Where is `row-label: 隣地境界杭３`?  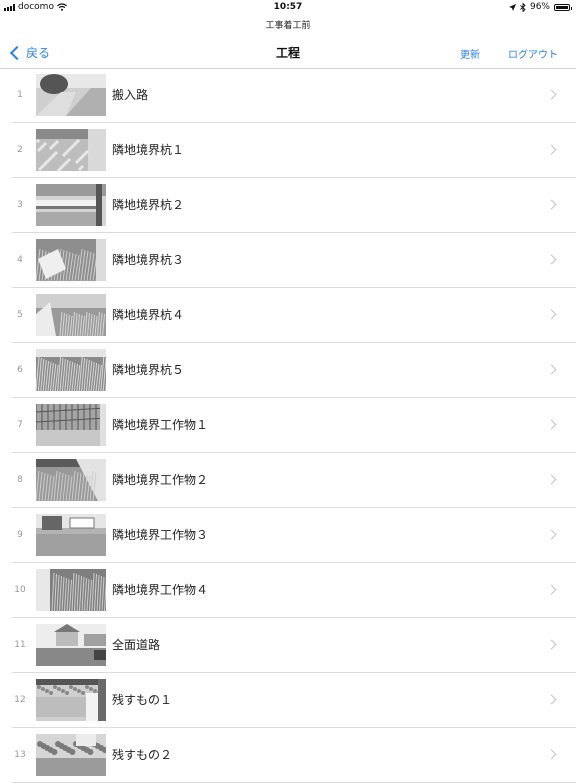
row-label: 隣地境界杭３ is located at coordinates (148, 260).